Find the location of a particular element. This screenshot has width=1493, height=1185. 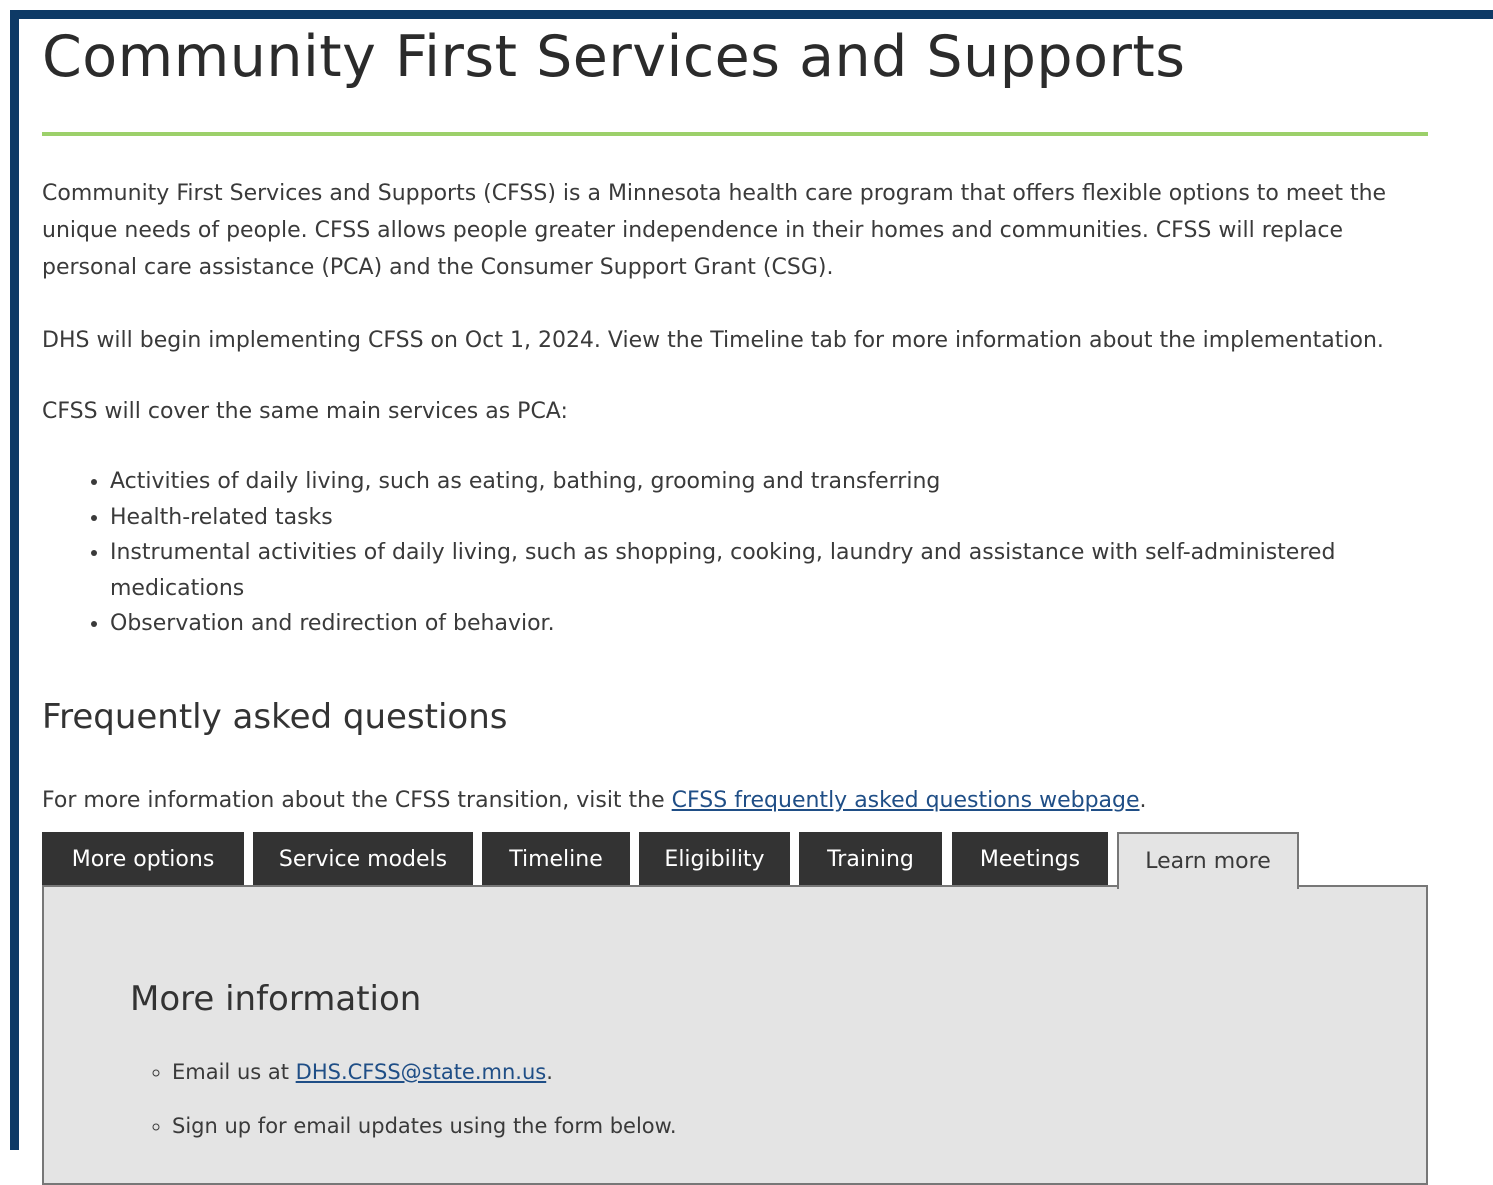

faq-text-after: . is located at coordinates (1143, 800).